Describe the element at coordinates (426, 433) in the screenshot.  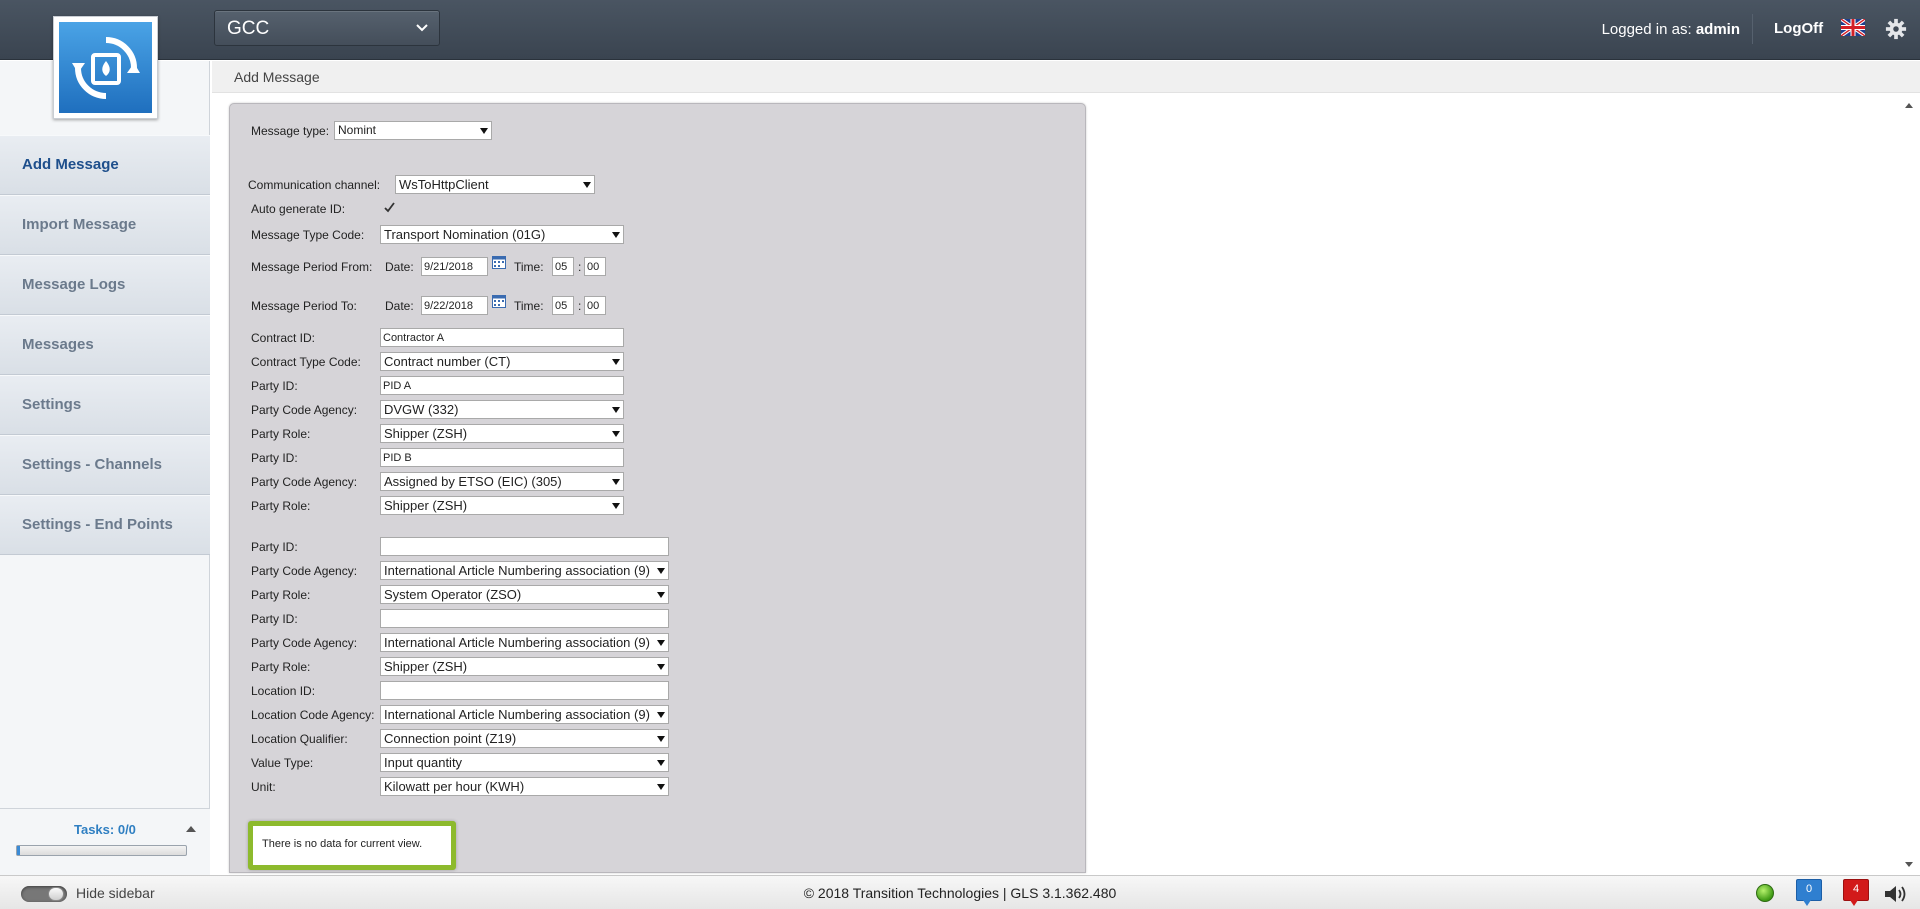
I see `party1-role-value: Shipper (ZSH)` at that location.